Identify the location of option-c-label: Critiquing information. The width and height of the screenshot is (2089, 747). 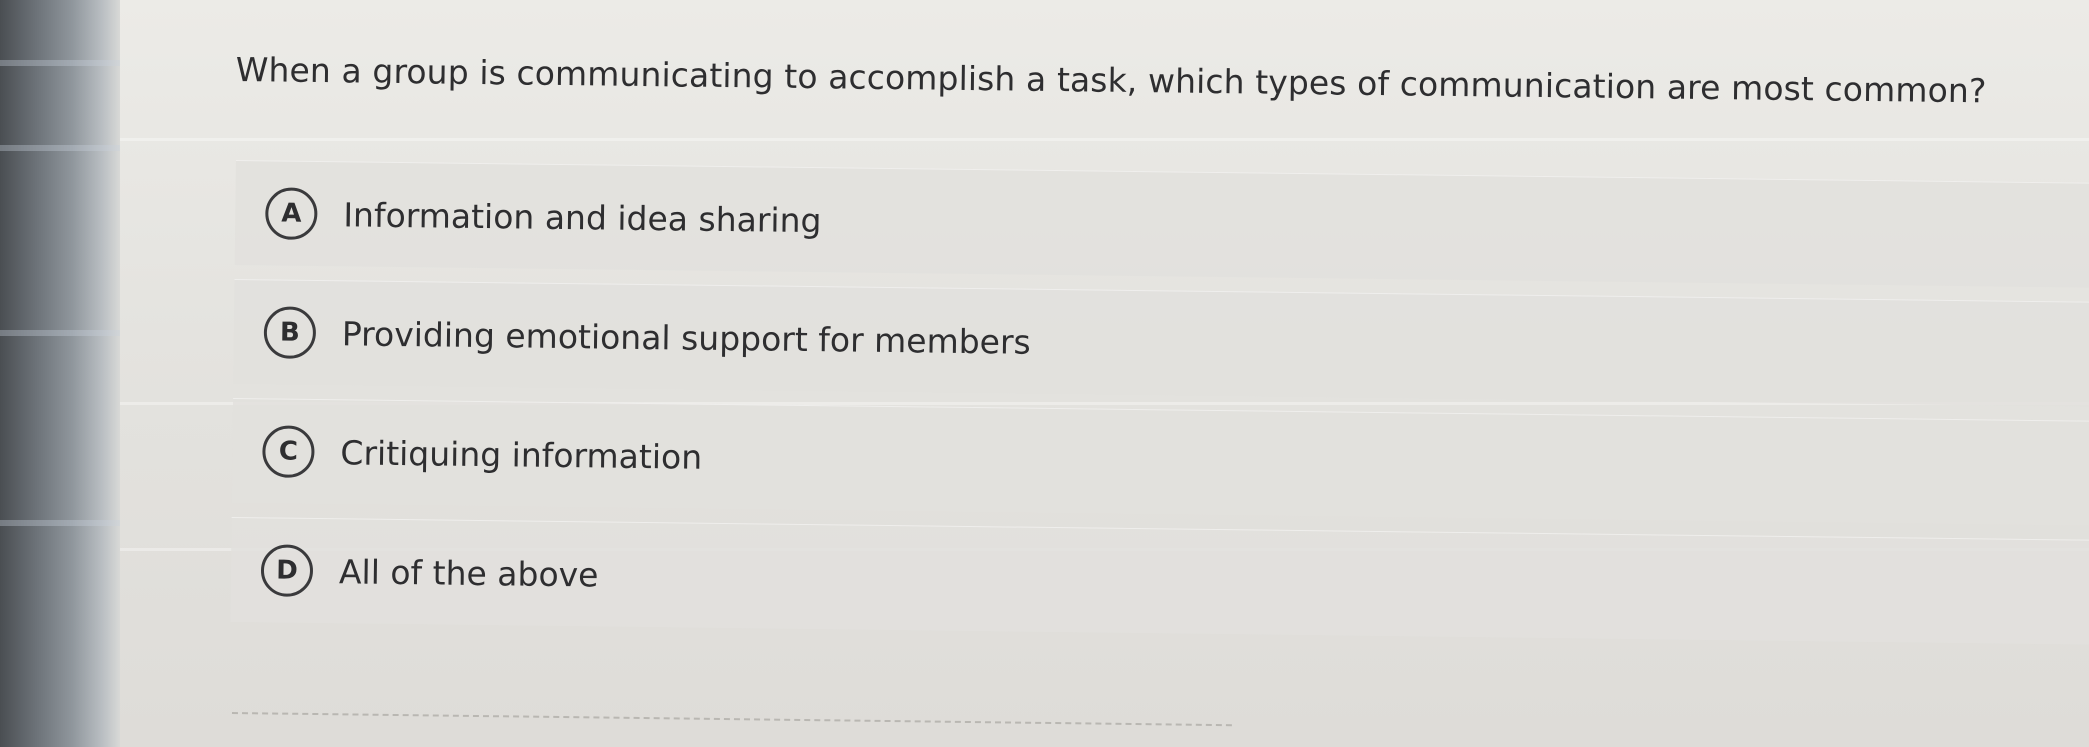
(521, 454).